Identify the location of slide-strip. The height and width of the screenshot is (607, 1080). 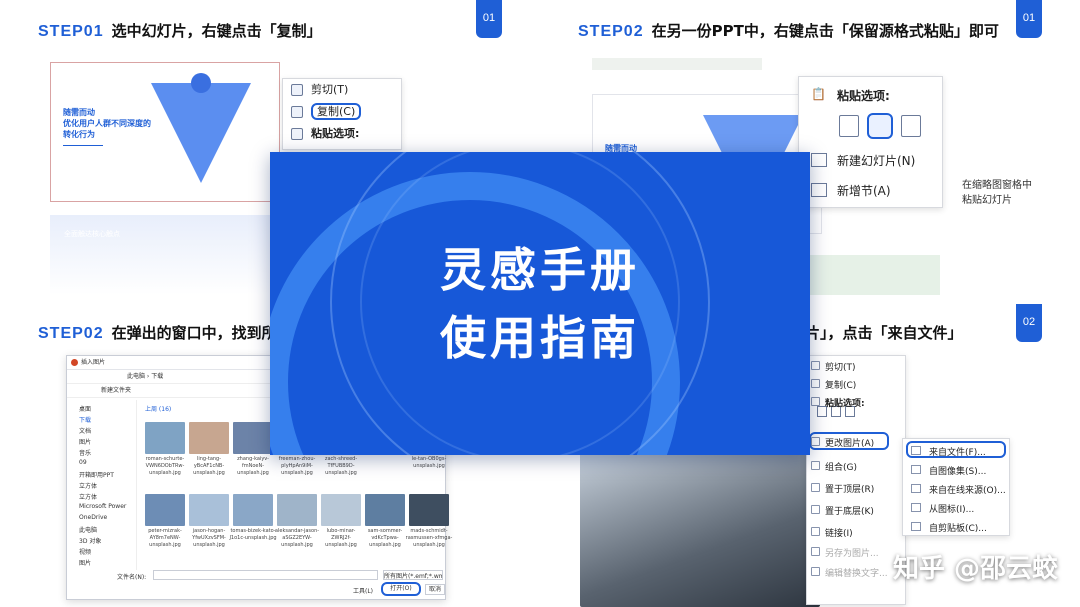
(677, 64).